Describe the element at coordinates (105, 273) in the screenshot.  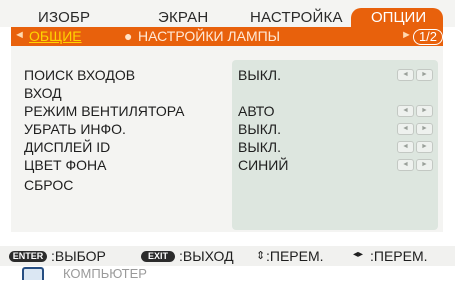
I see `source-label: КОМПЬЮТЕР` at that location.